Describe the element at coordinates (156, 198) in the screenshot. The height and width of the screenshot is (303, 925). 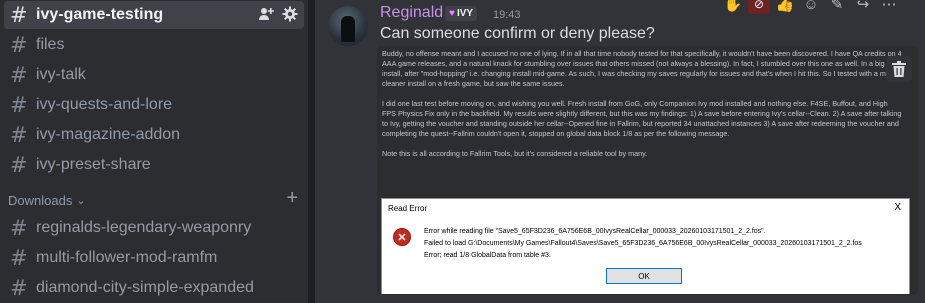
I see `category-downloads: Downloads ⌄ +` at that location.